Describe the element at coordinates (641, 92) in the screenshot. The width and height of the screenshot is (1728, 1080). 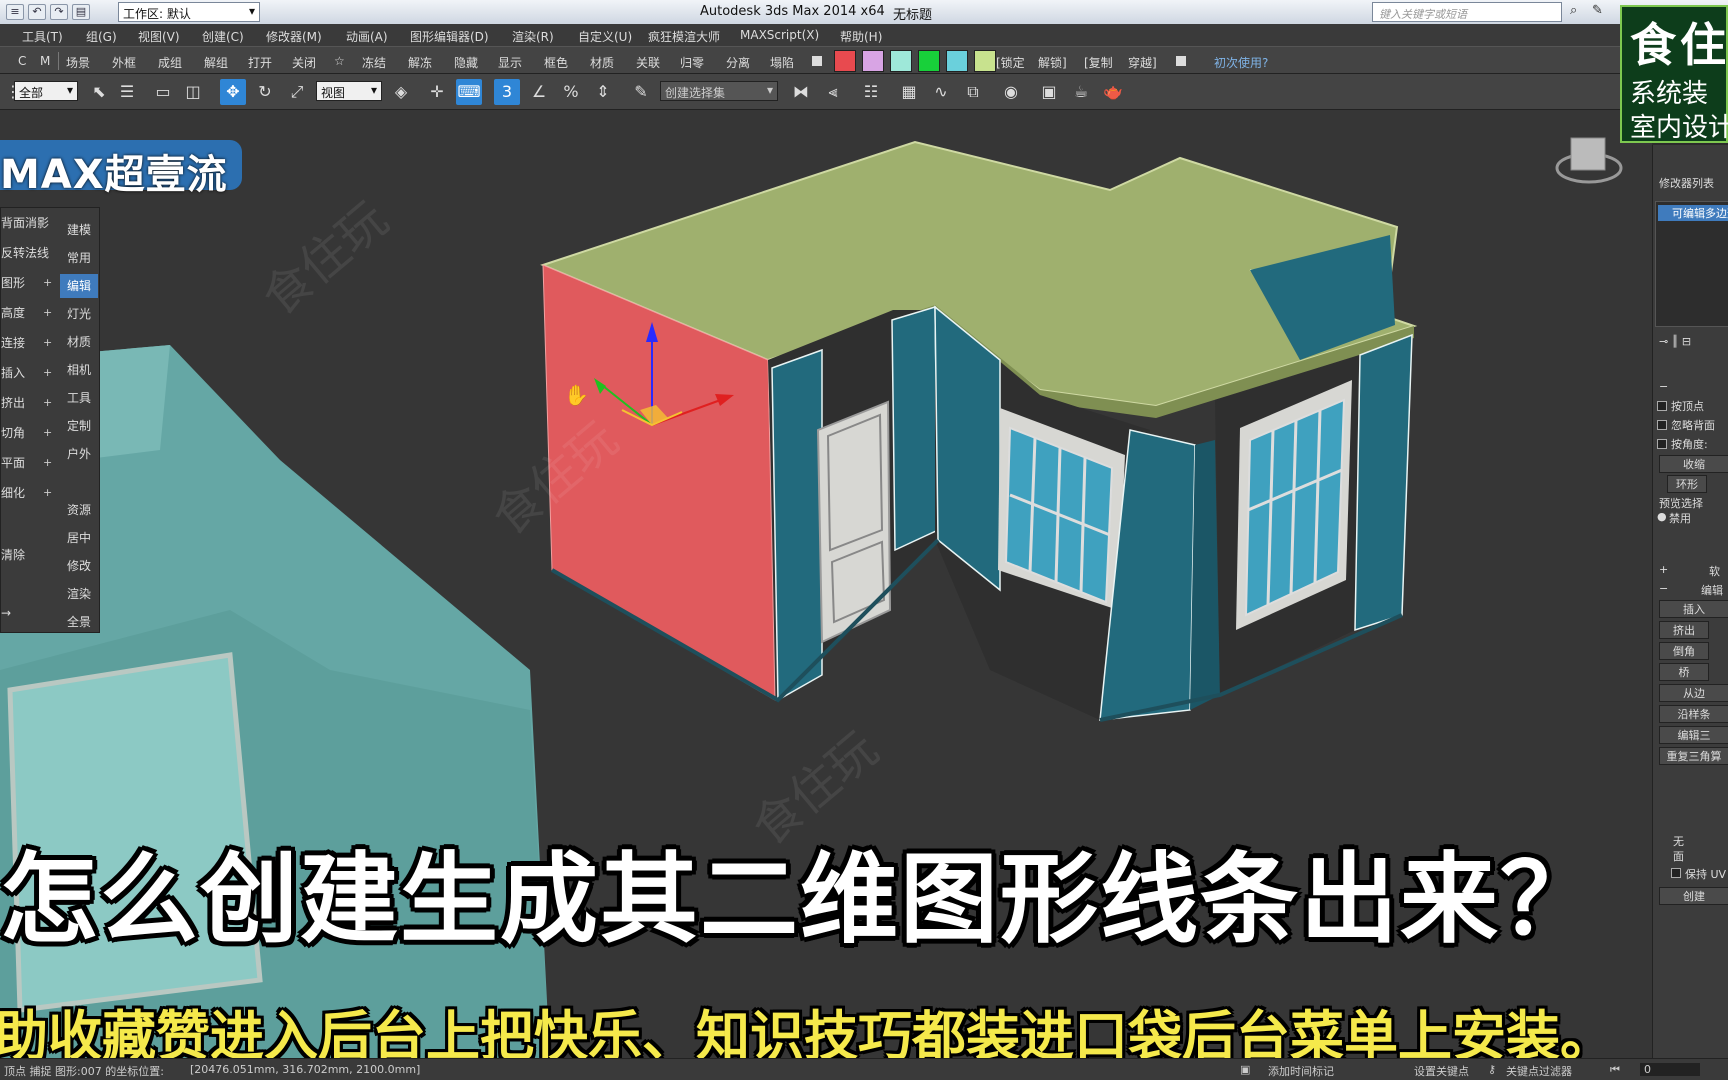
I see `edit-named-selection-icon: ✎` at that location.